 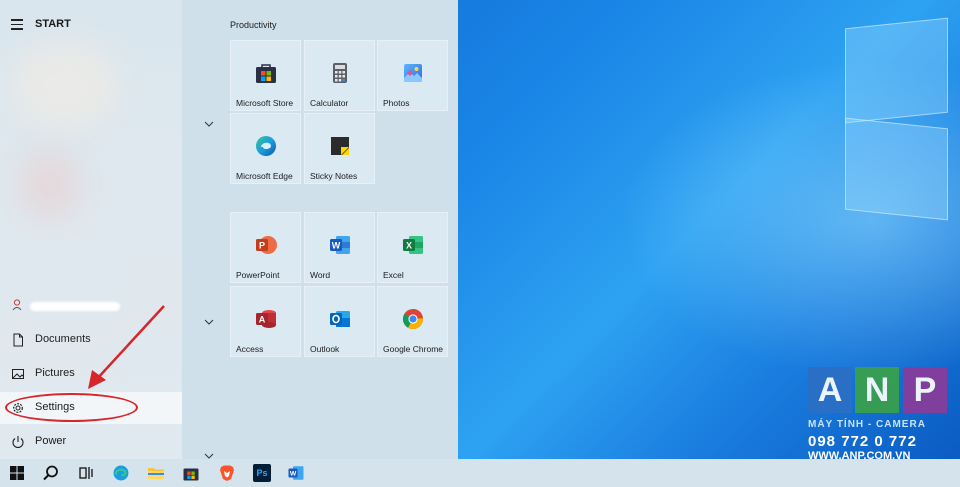 What do you see at coordinates (51, 441) in the screenshot?
I see `rail-item-label: Power` at bounding box center [51, 441].